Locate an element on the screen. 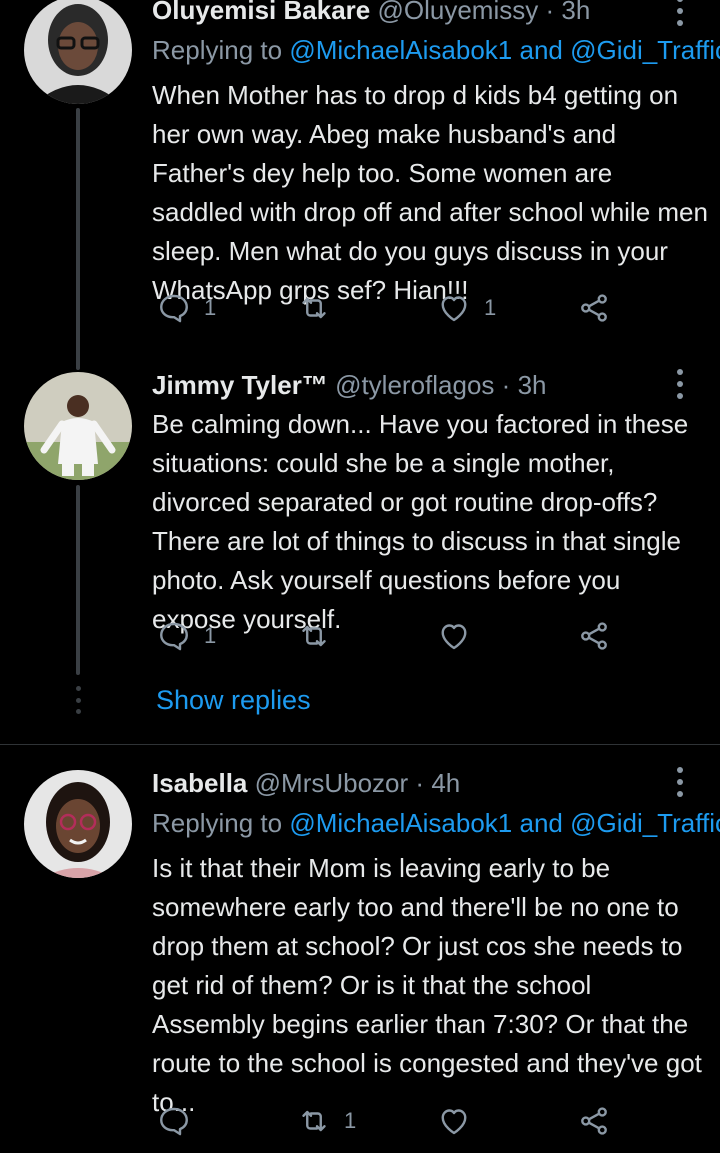  show-replies-link: Show replies is located at coordinates (233, 700).